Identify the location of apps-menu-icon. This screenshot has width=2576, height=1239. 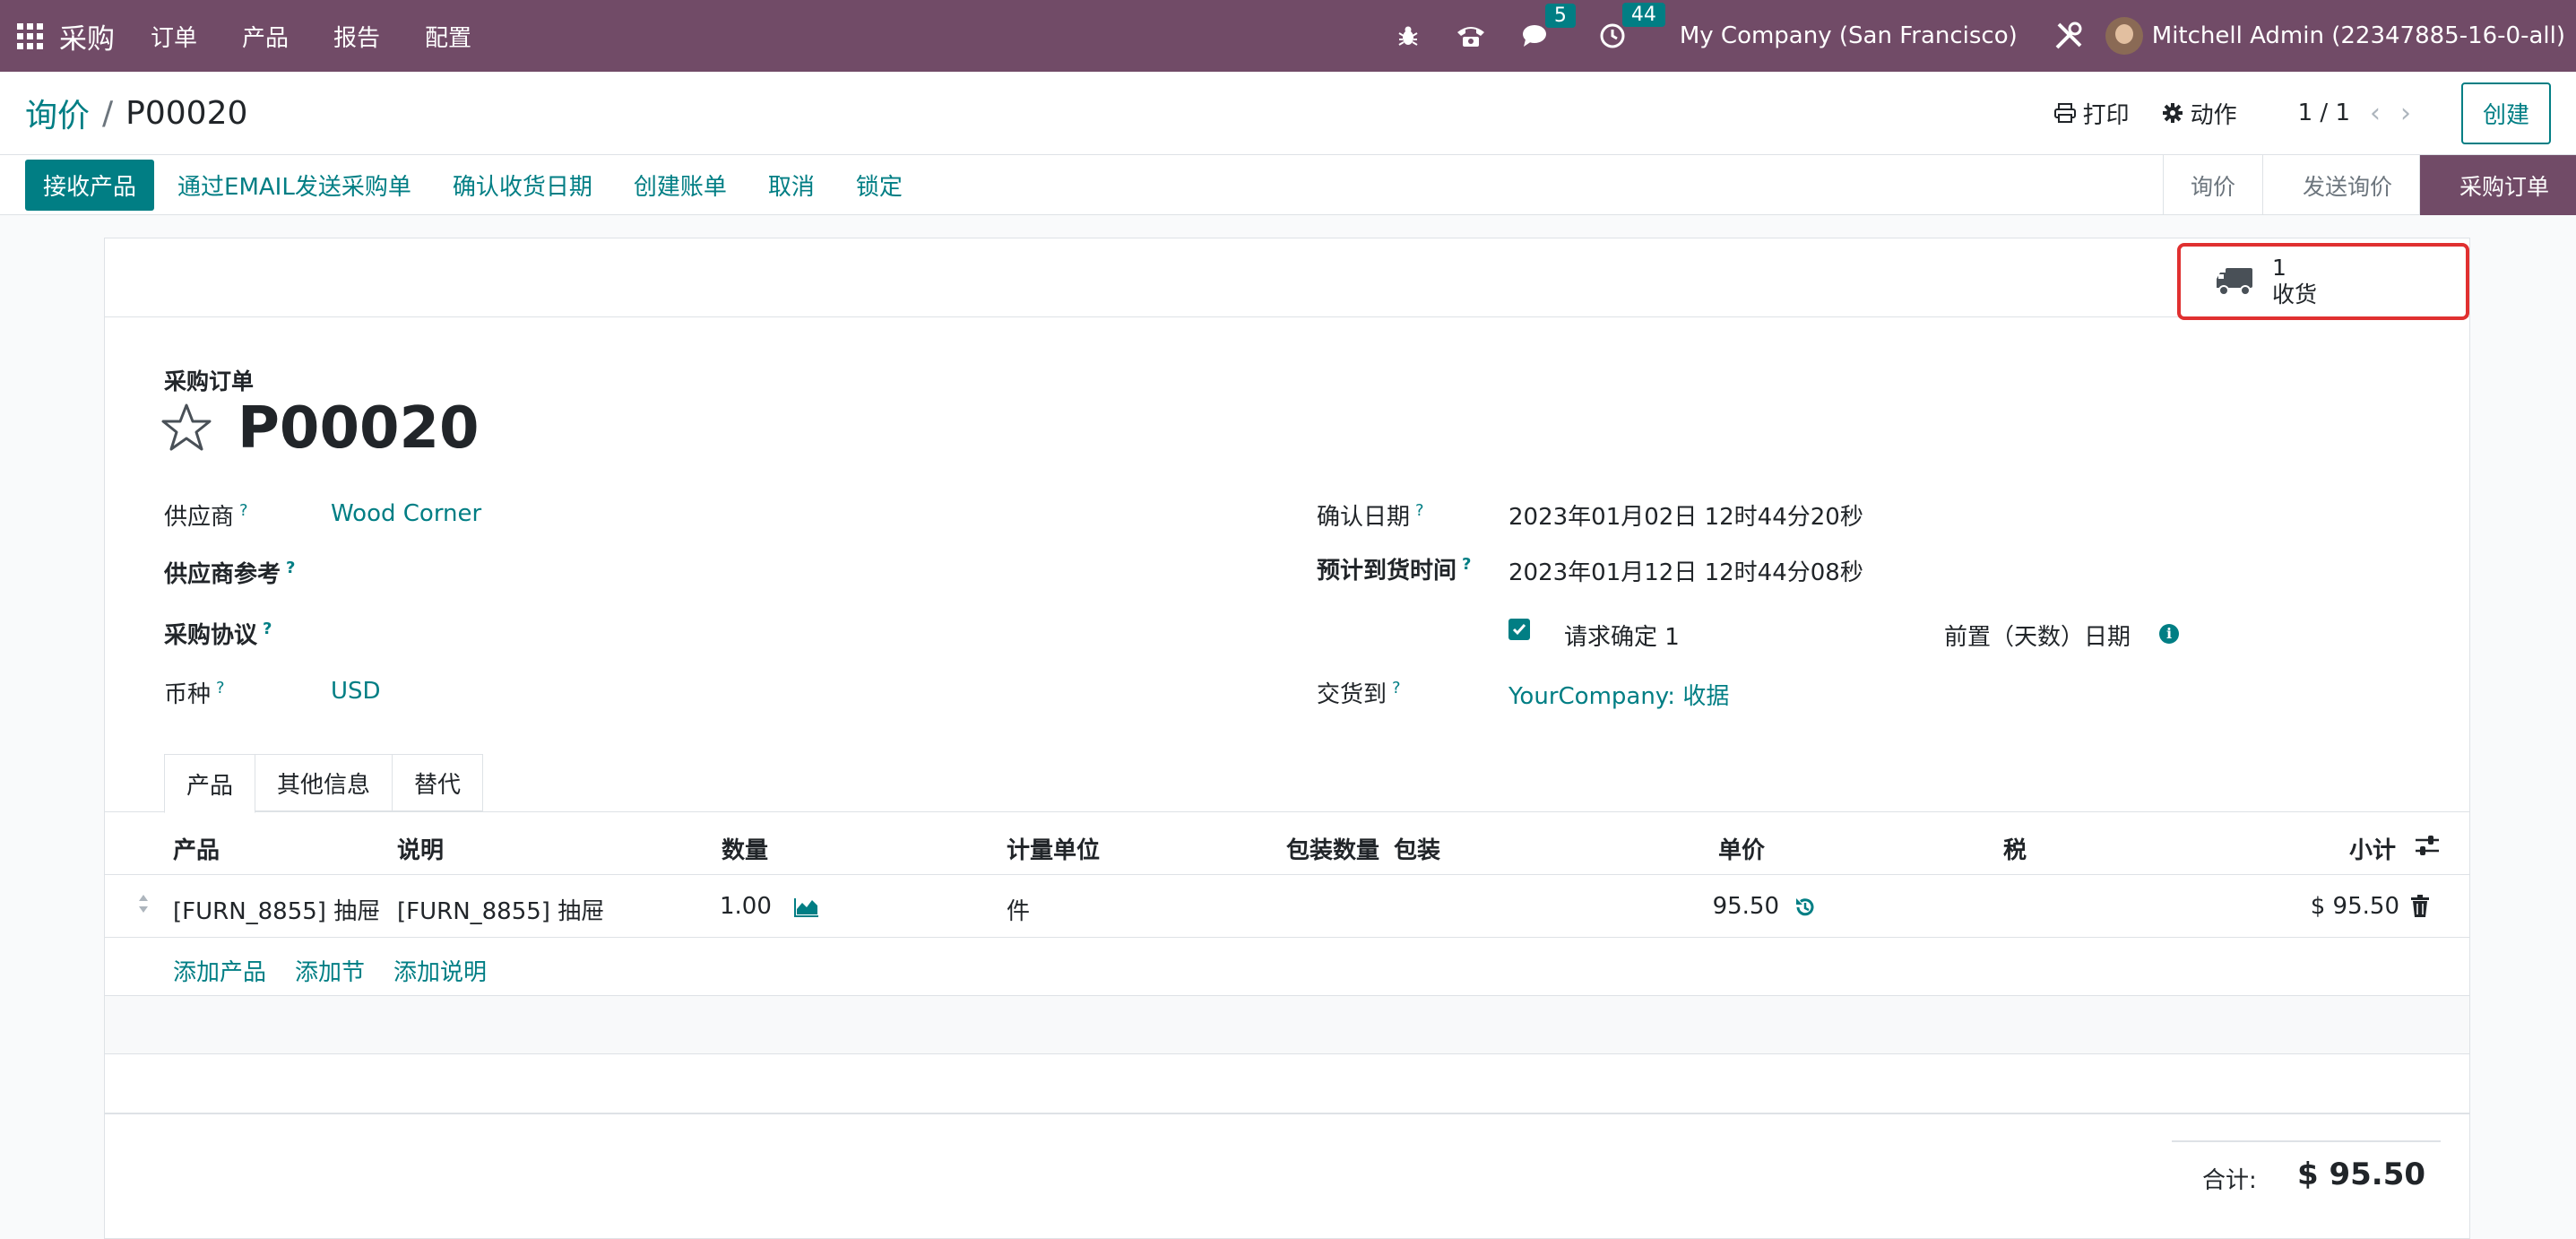
(29, 36).